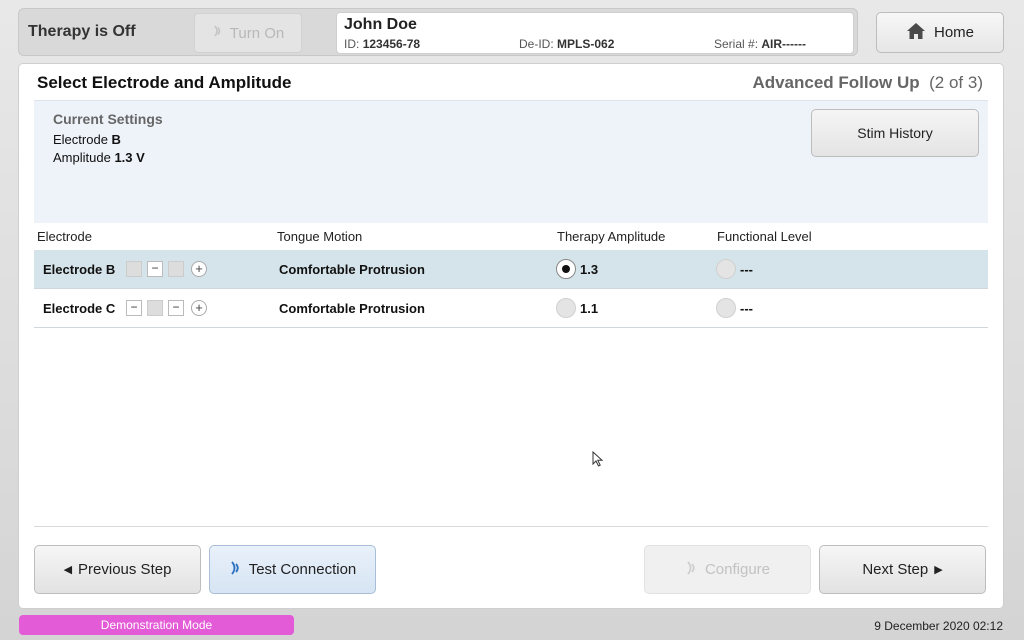 This screenshot has height=640, width=1024. Describe the element at coordinates (87, 139) in the screenshot. I see `current-electrode: Electrode B` at that location.